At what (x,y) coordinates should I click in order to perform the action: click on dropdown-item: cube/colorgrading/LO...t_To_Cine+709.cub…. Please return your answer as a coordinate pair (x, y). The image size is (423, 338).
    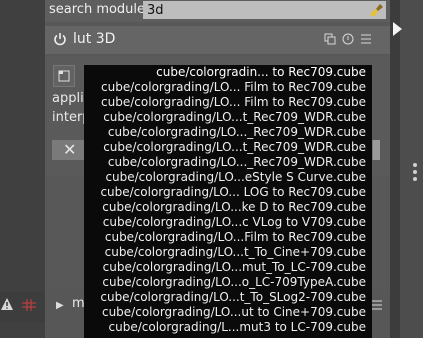
    Looking at the image, I should click on (228, 252).